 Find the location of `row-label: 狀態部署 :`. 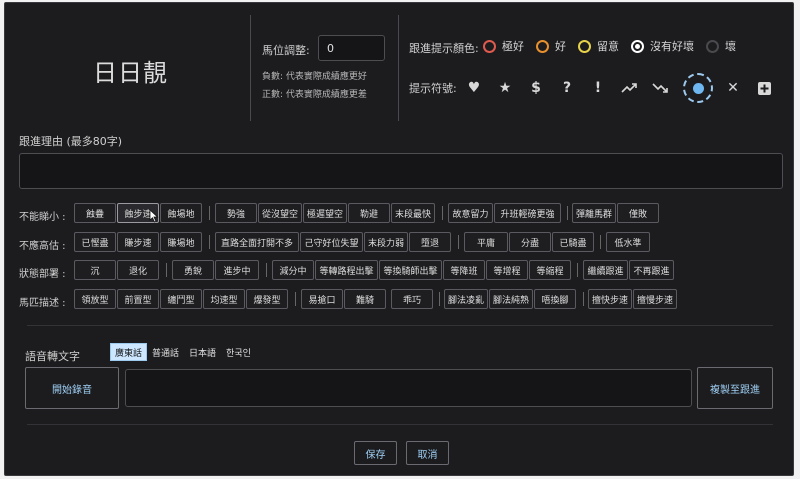

row-label: 狀態部署 : is located at coordinates (42, 274).